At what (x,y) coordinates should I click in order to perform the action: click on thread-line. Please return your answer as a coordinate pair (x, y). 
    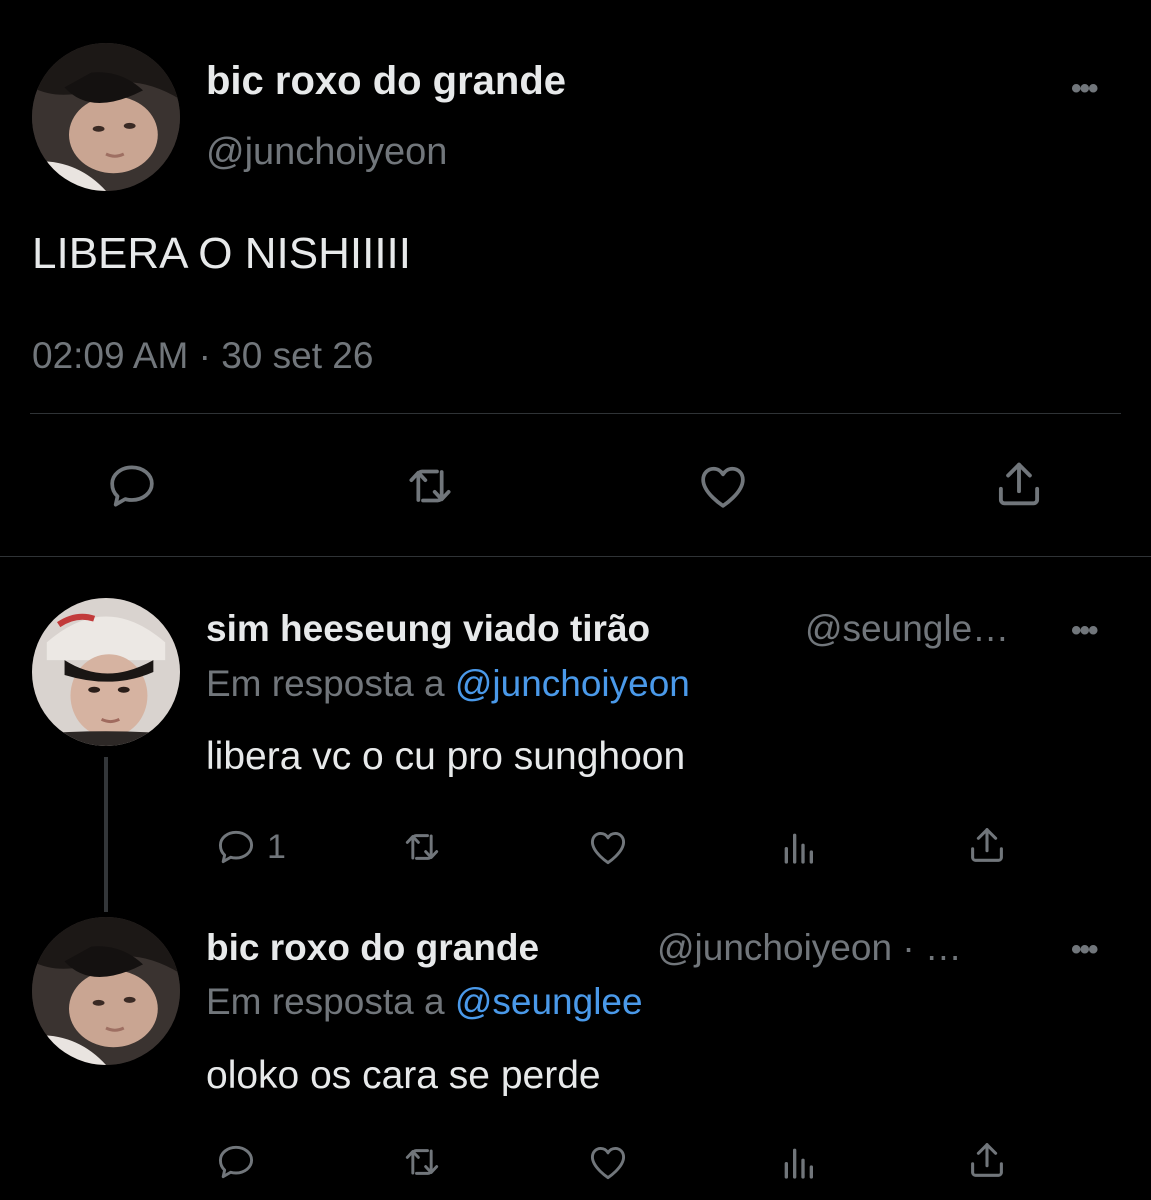
    Looking at the image, I should click on (106, 834).